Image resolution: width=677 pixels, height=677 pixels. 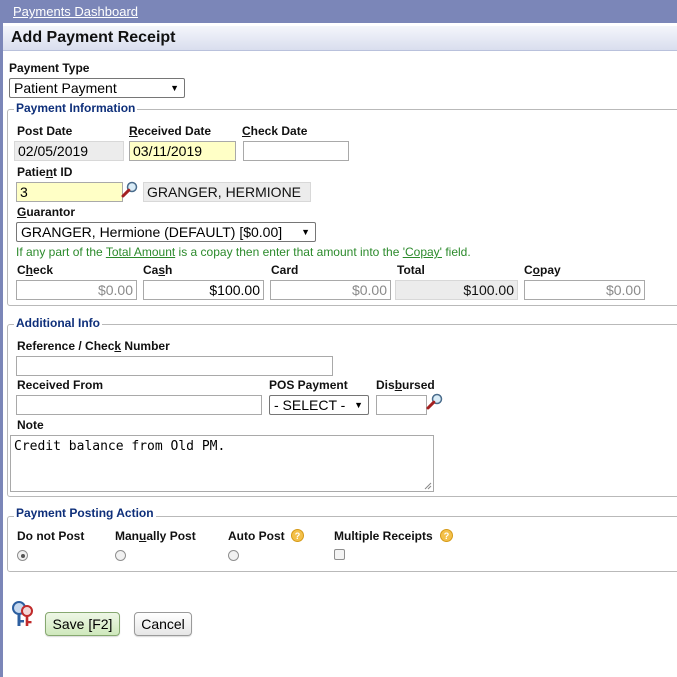 I want to click on manually-post-radio, so click(x=120, y=555).